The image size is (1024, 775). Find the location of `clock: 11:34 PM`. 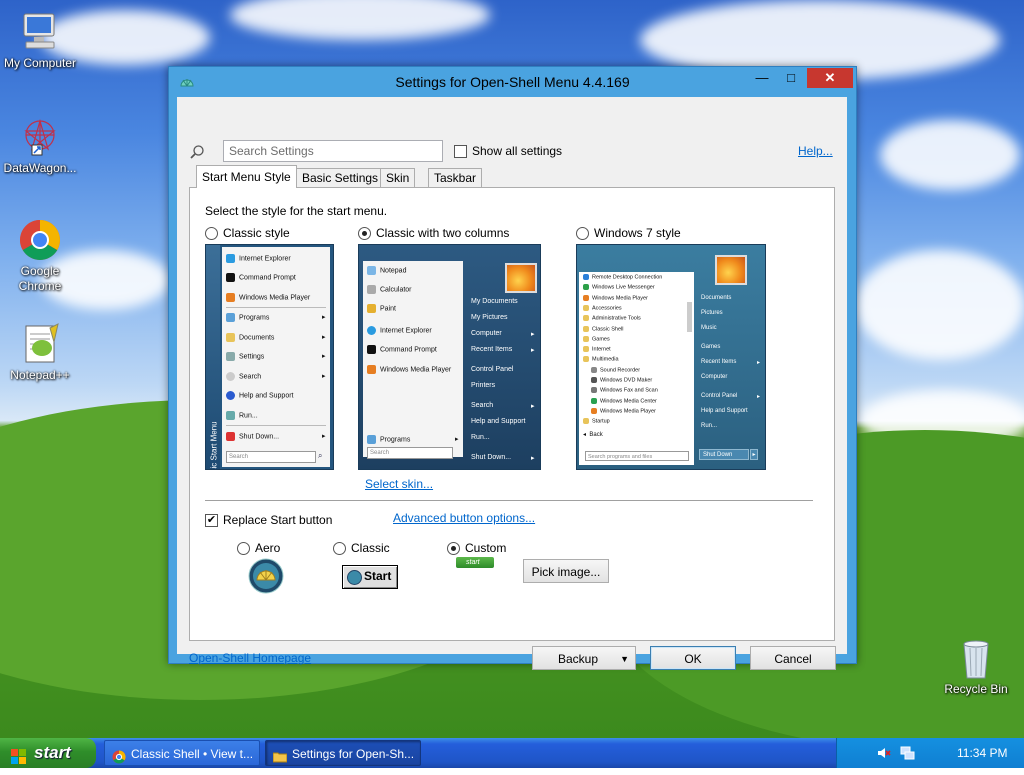

clock: 11:34 PM is located at coordinates (982, 753).